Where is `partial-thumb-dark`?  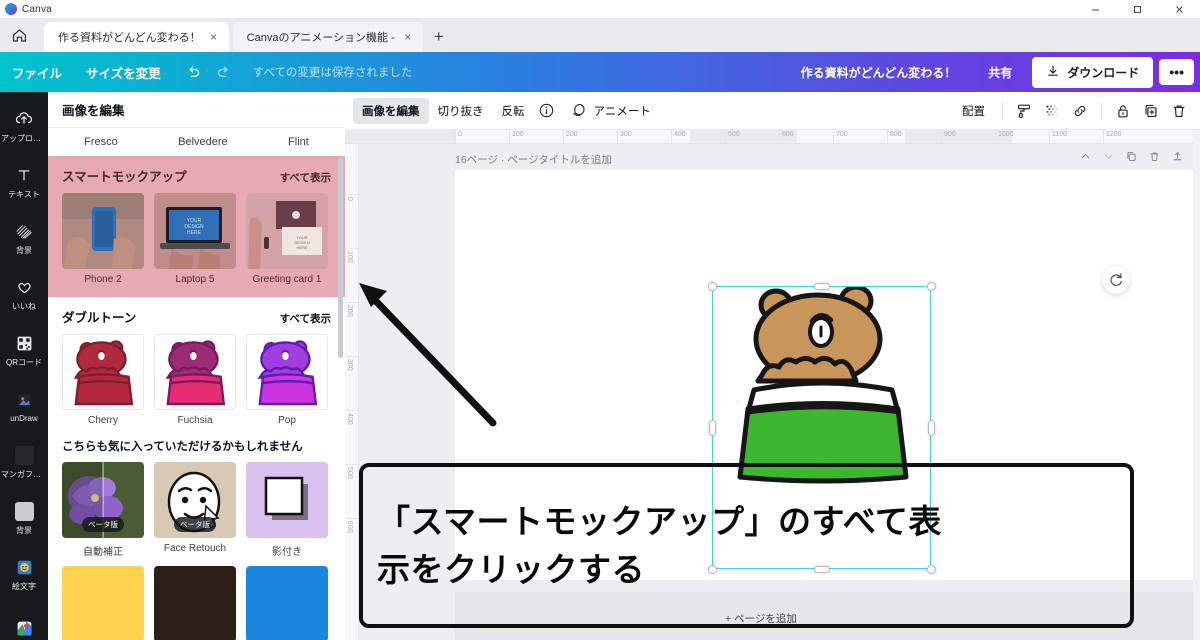
partial-thumb-dark is located at coordinates (195, 603).